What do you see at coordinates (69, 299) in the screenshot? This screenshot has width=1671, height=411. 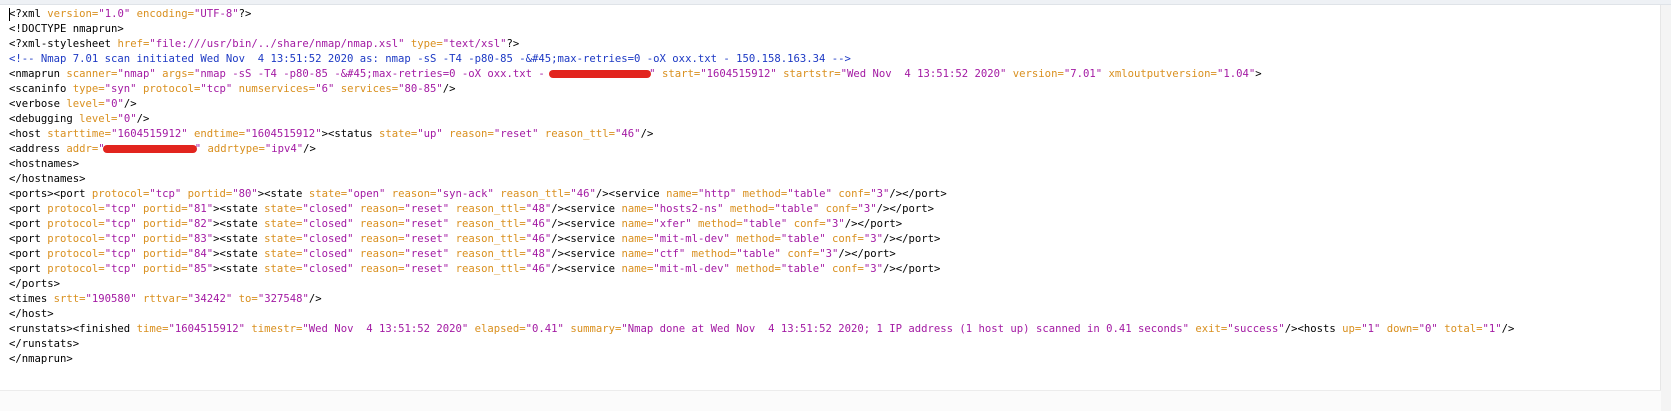 I see `xml-attribute-name: srtt=` at bounding box center [69, 299].